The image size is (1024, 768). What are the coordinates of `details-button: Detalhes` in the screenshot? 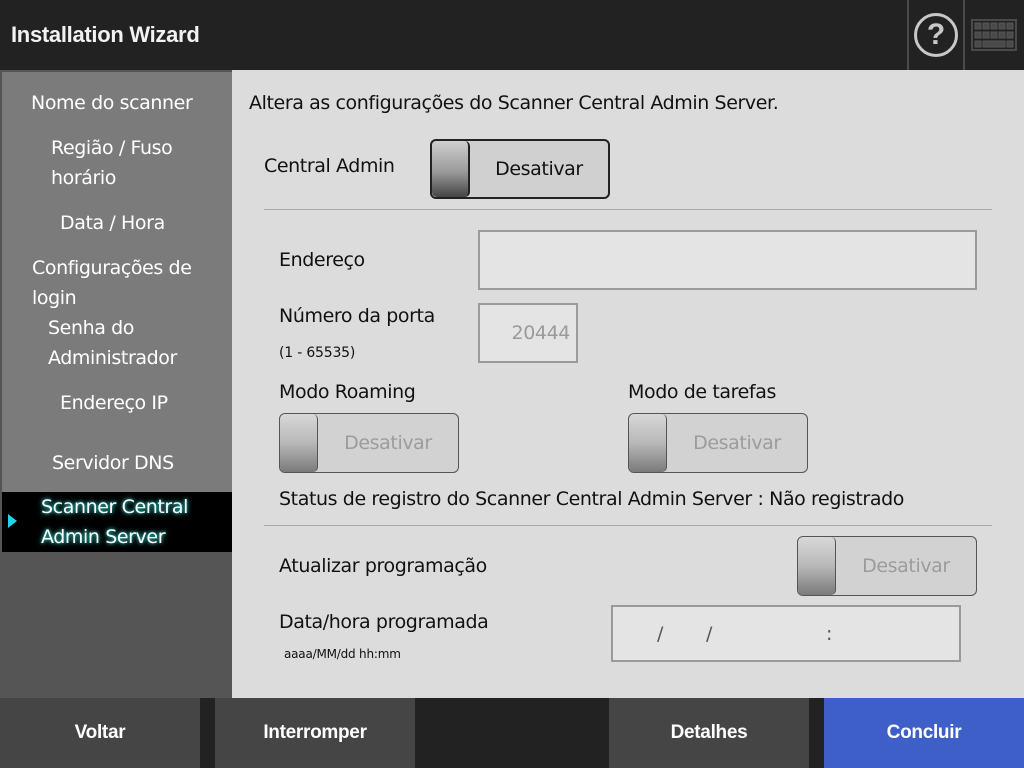 It's located at (709, 733).